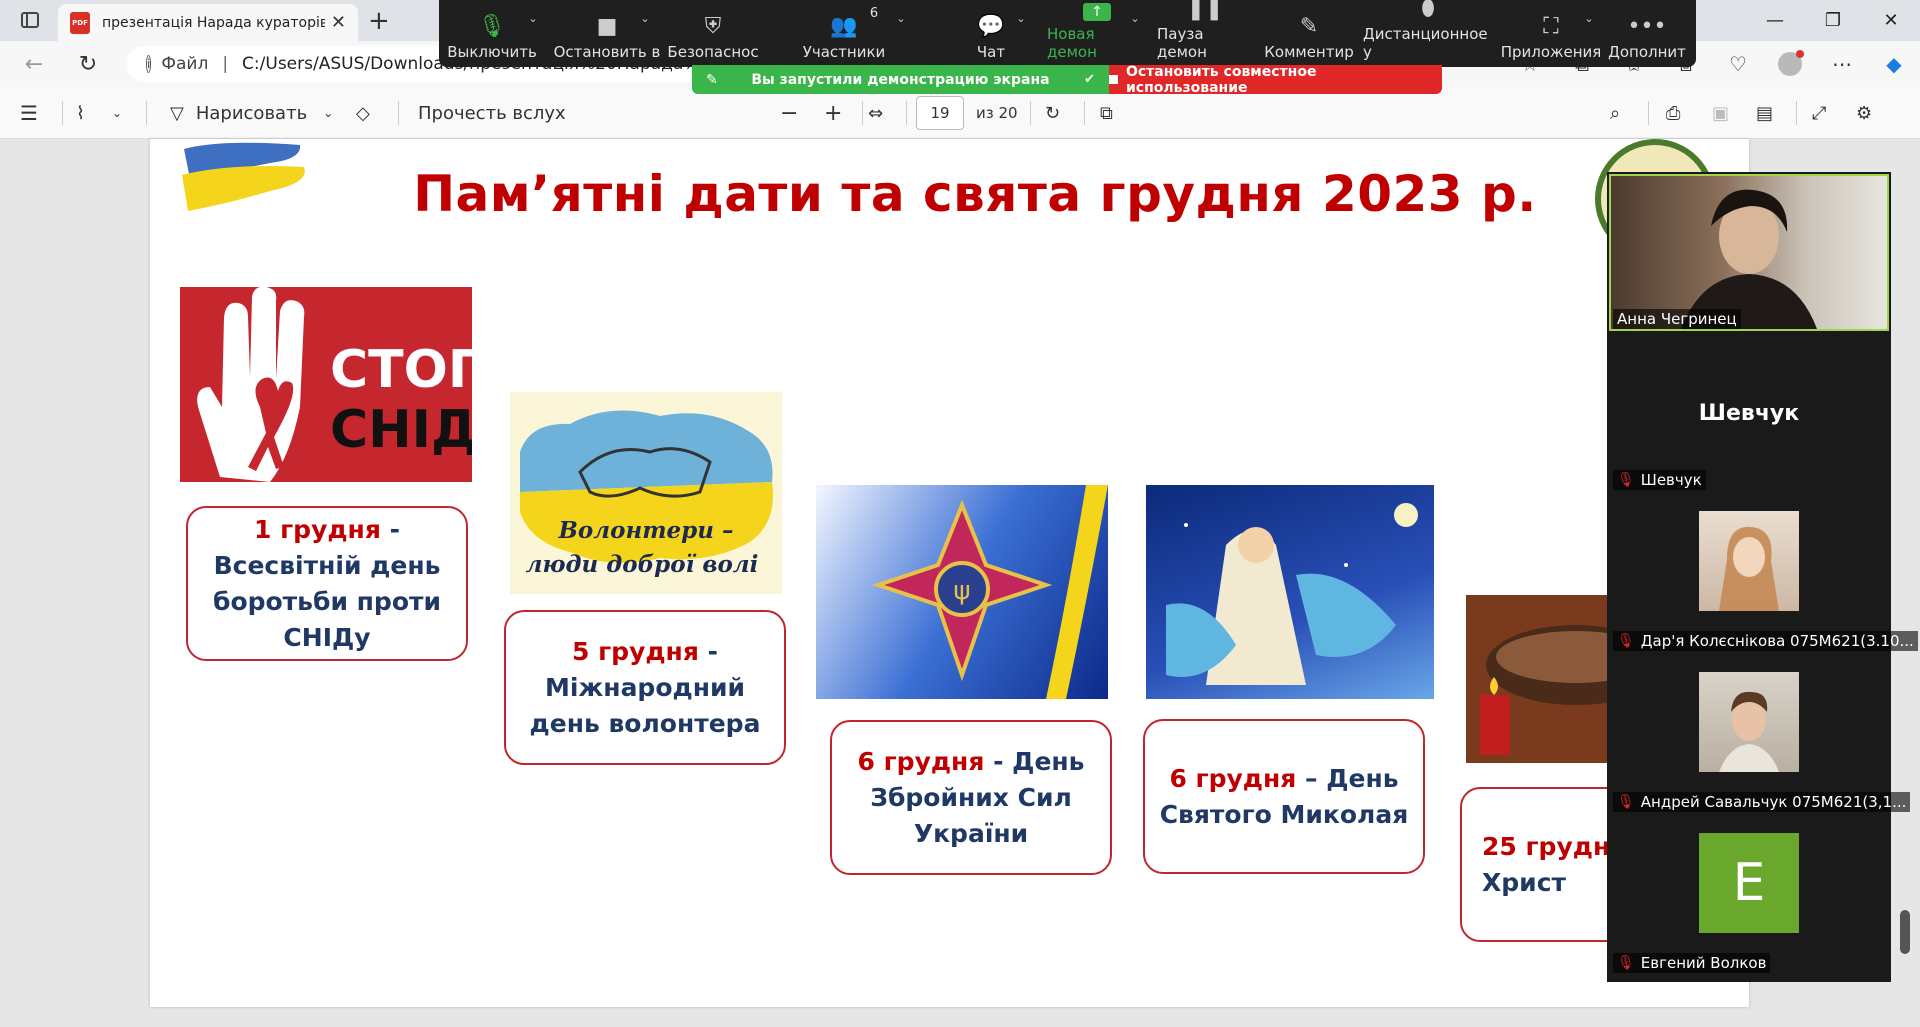  I want to click on more-menu-icon: ⋯, so click(1842, 64).